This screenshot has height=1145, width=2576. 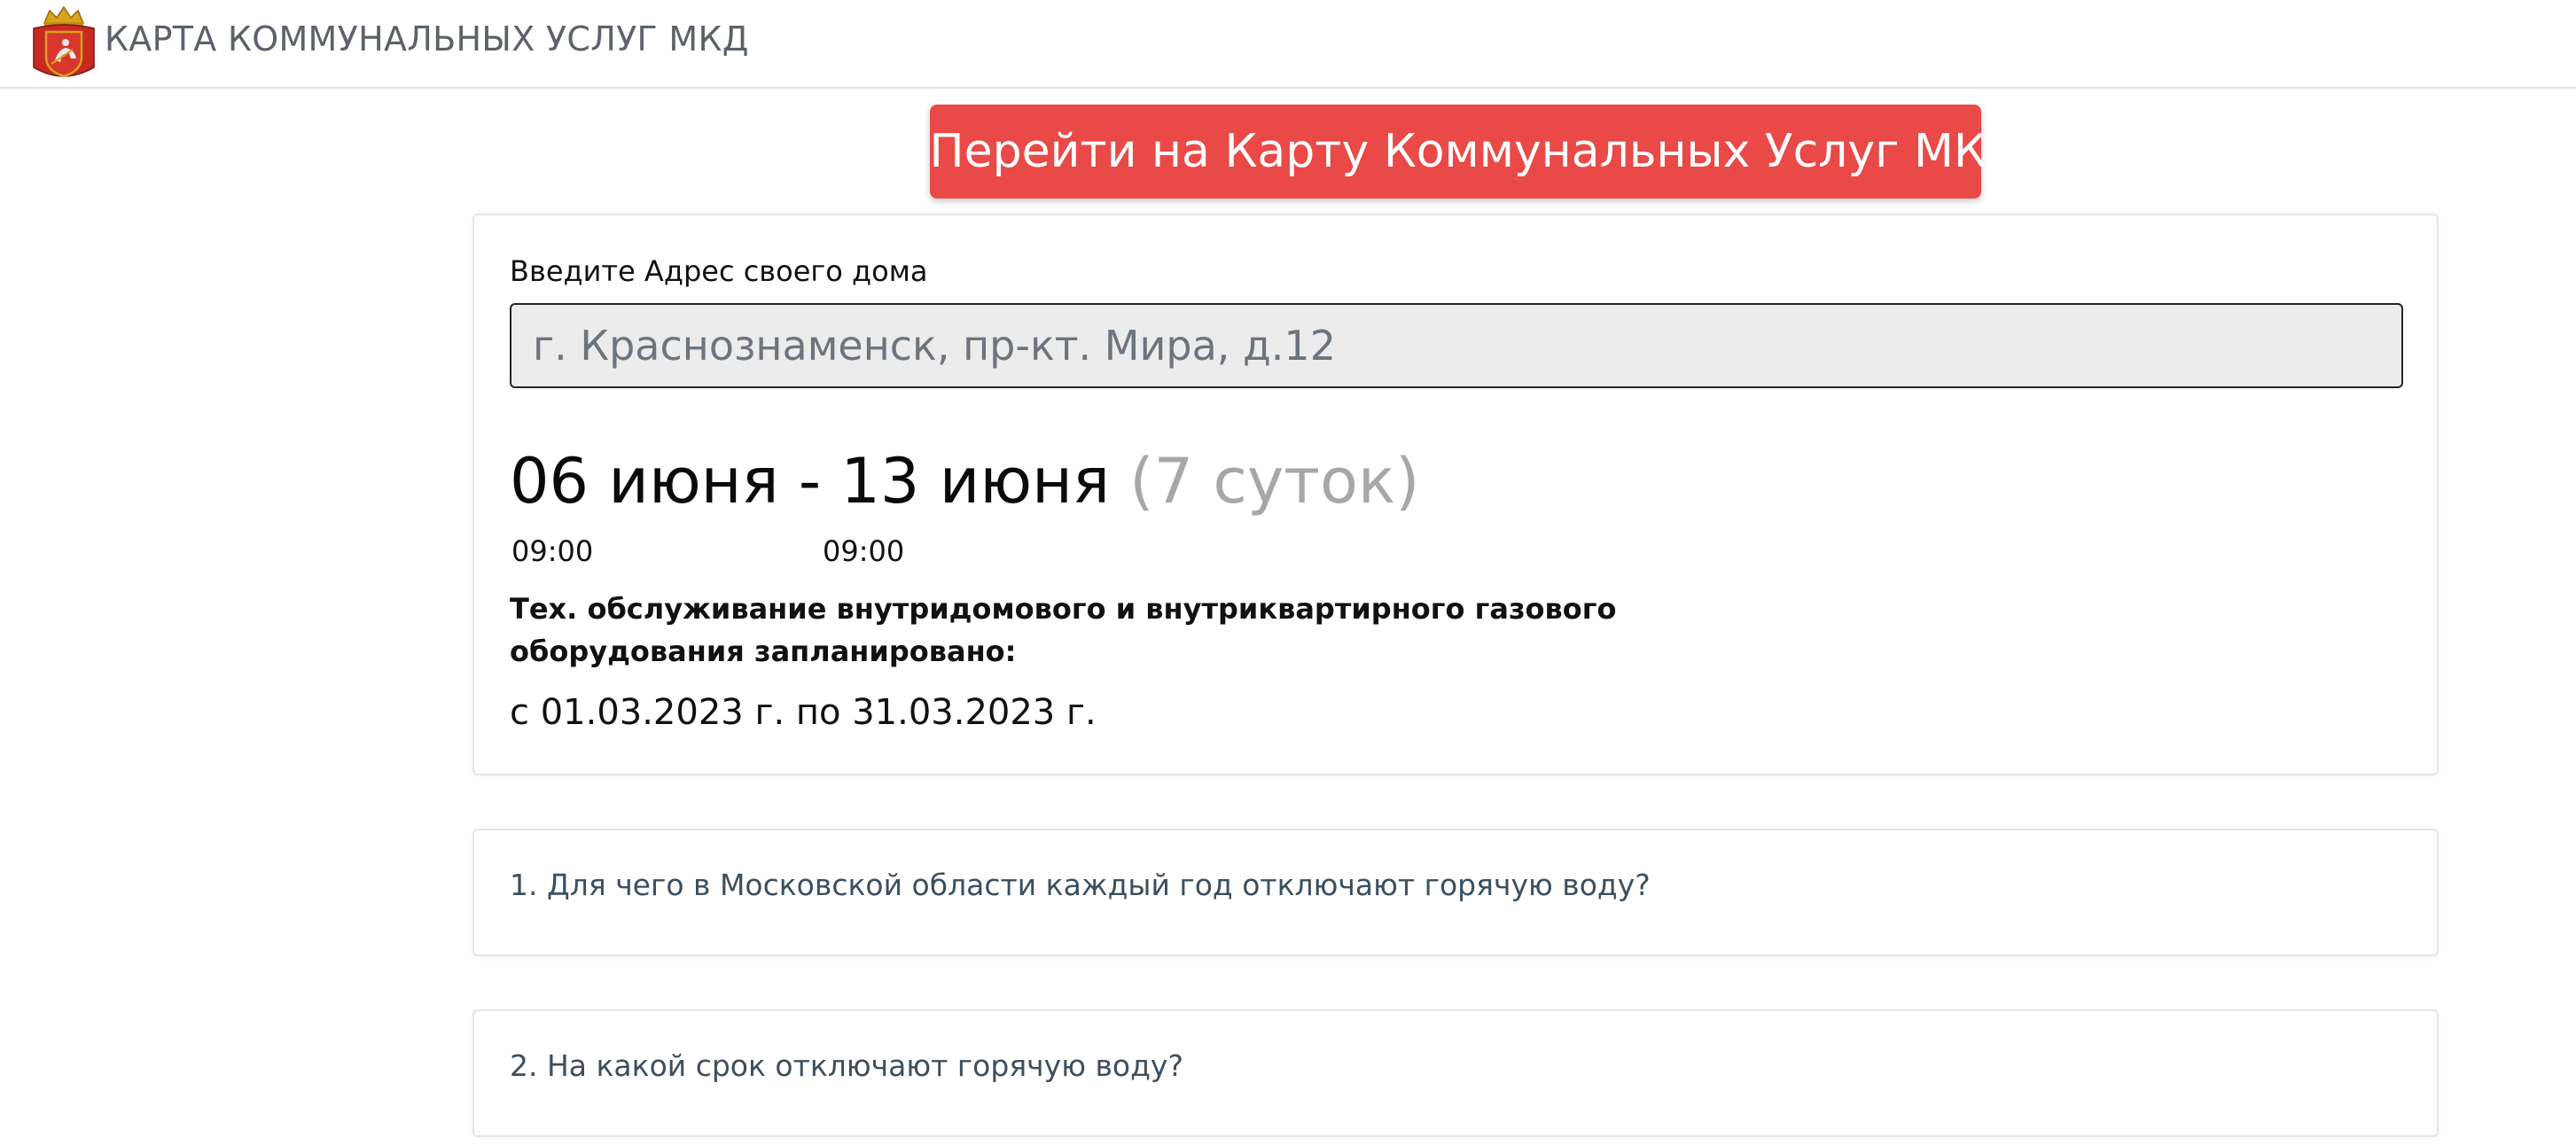 What do you see at coordinates (864, 551) in the screenshot?
I see `outage-end-time: 09:00` at bounding box center [864, 551].